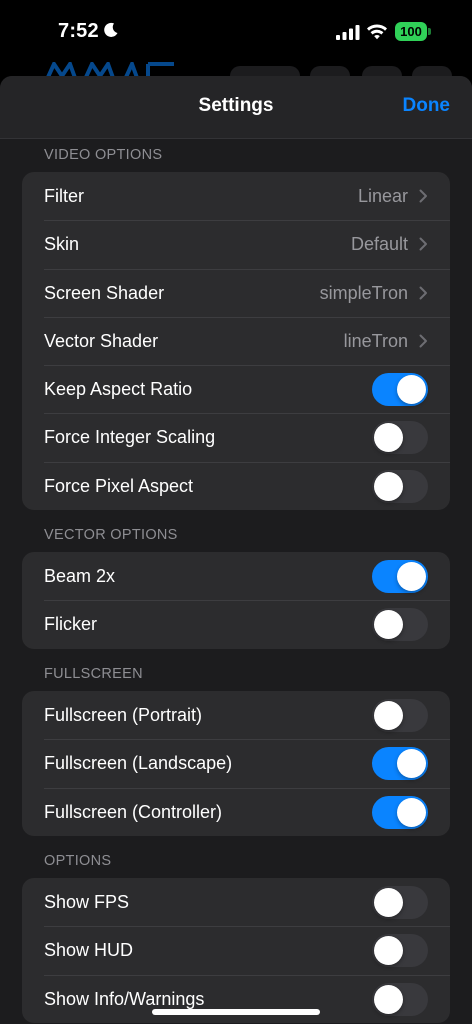 This screenshot has height=1024, width=472. Describe the element at coordinates (379, 244) in the screenshot. I see `setting-value: Default` at that location.